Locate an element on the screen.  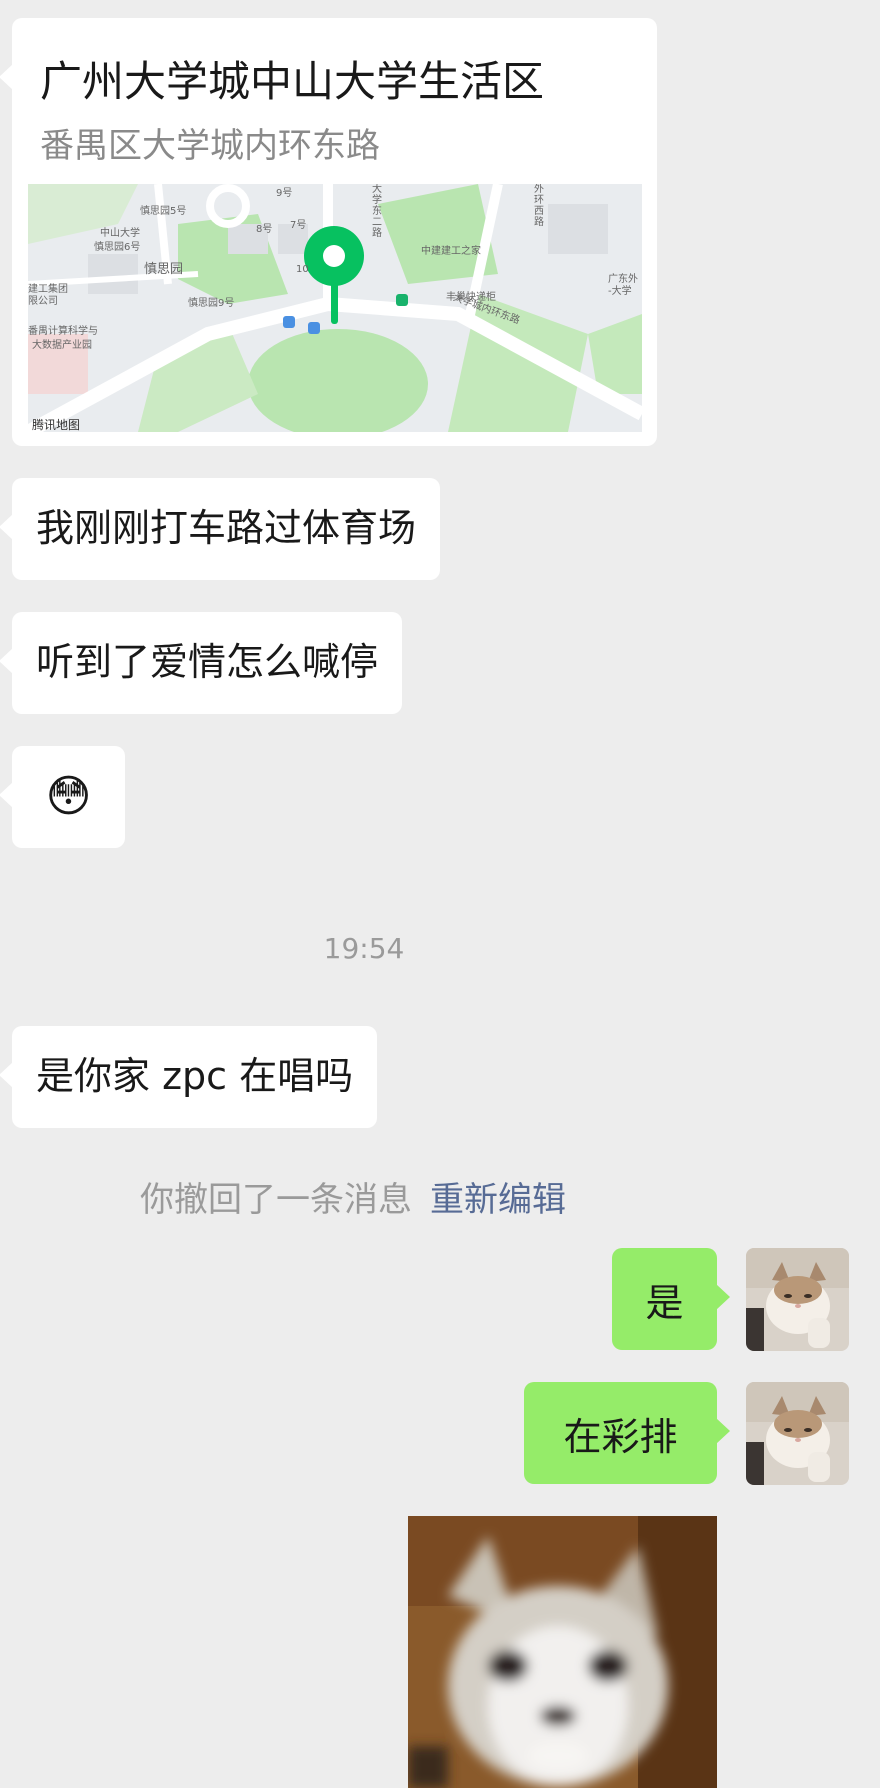
map-label: 丰巢快递柜 is located at coordinates (471, 297).